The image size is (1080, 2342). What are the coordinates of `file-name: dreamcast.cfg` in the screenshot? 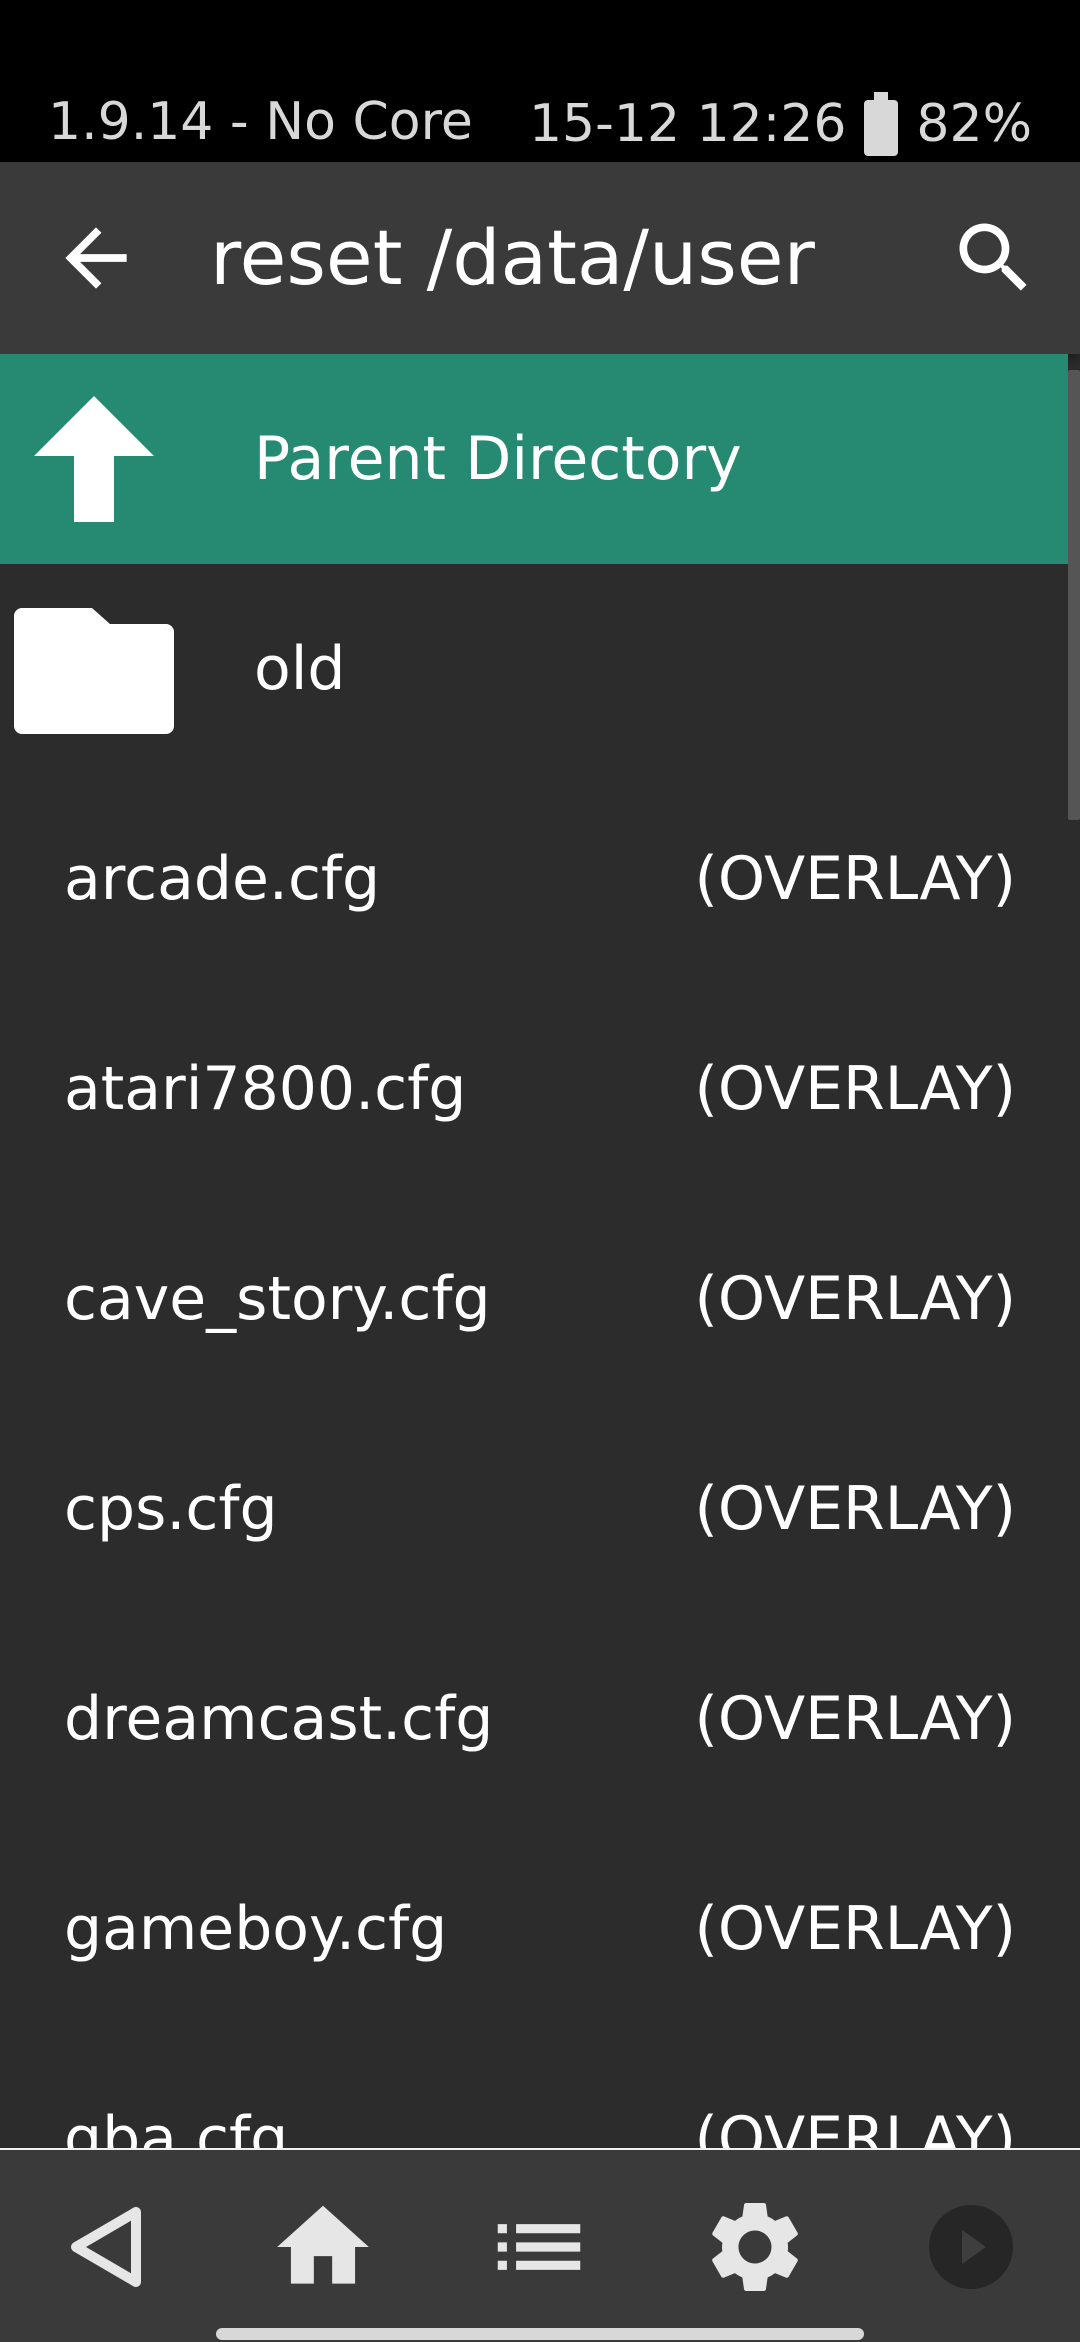 It's located at (279, 1719).